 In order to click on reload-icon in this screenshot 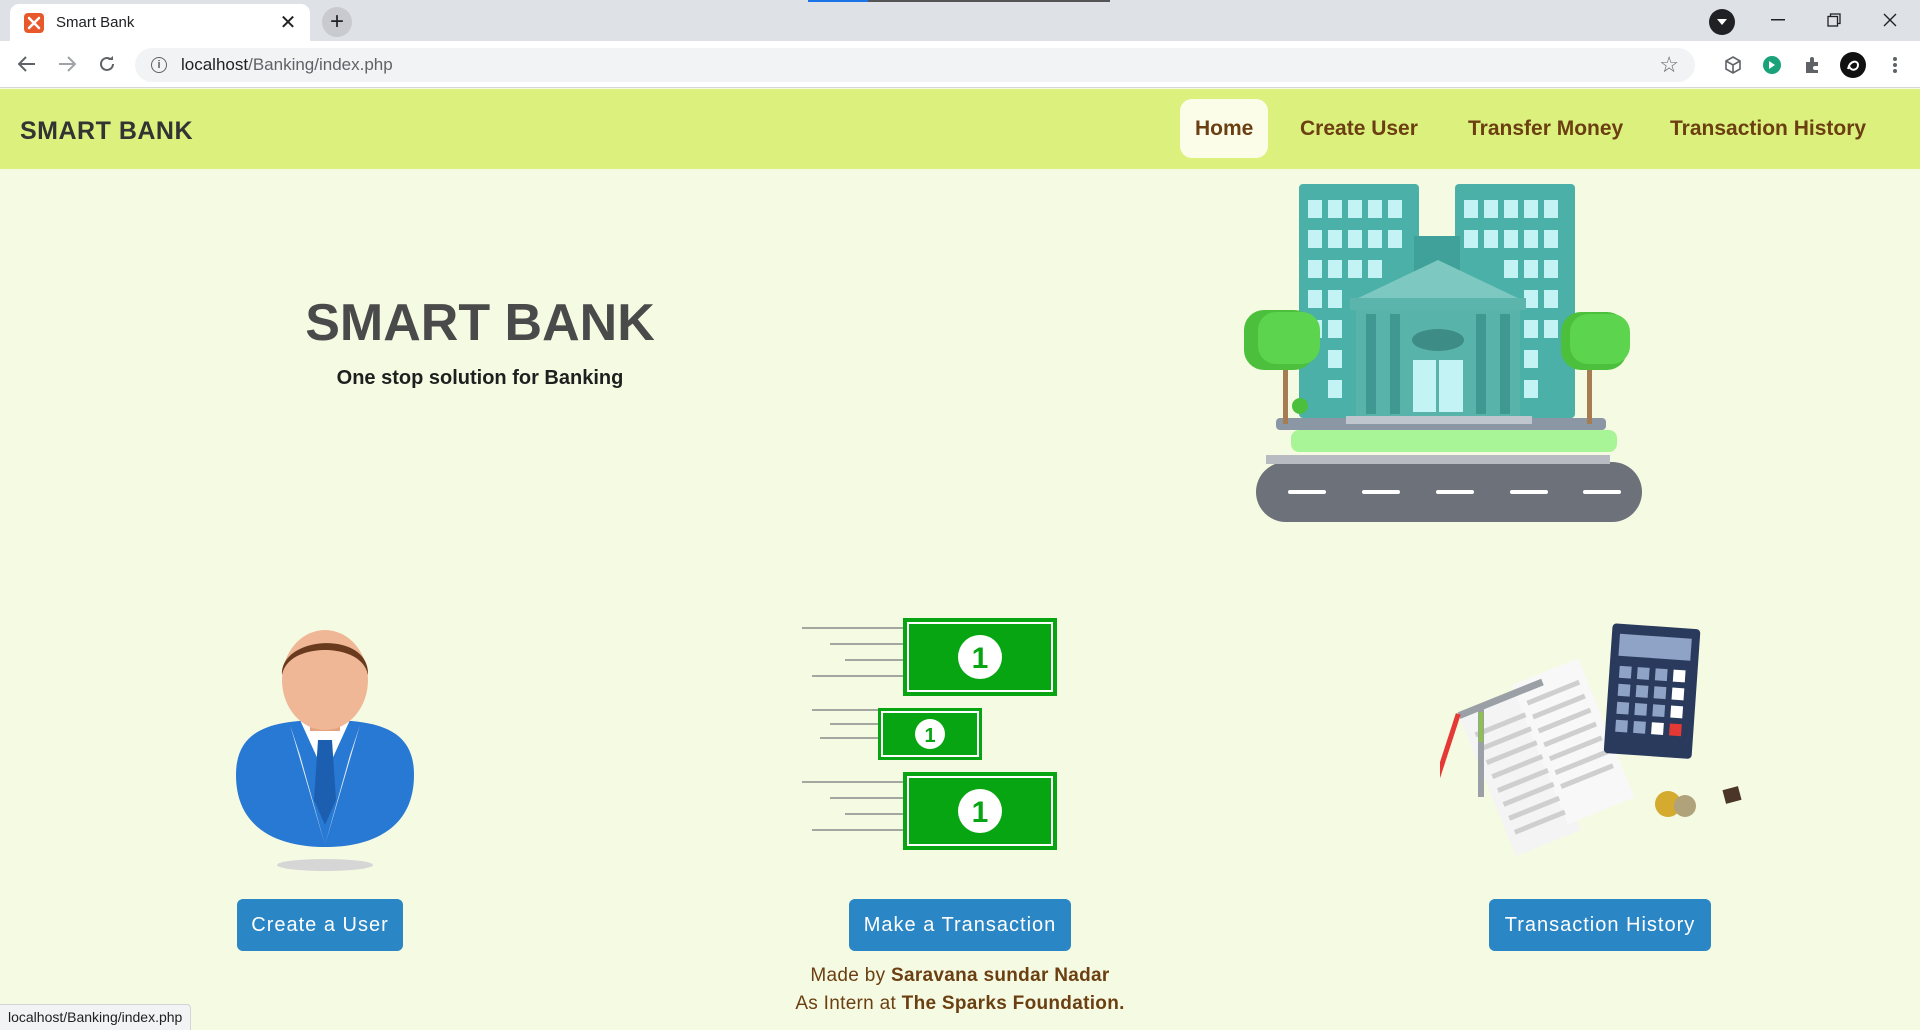, I will do `click(107, 64)`.